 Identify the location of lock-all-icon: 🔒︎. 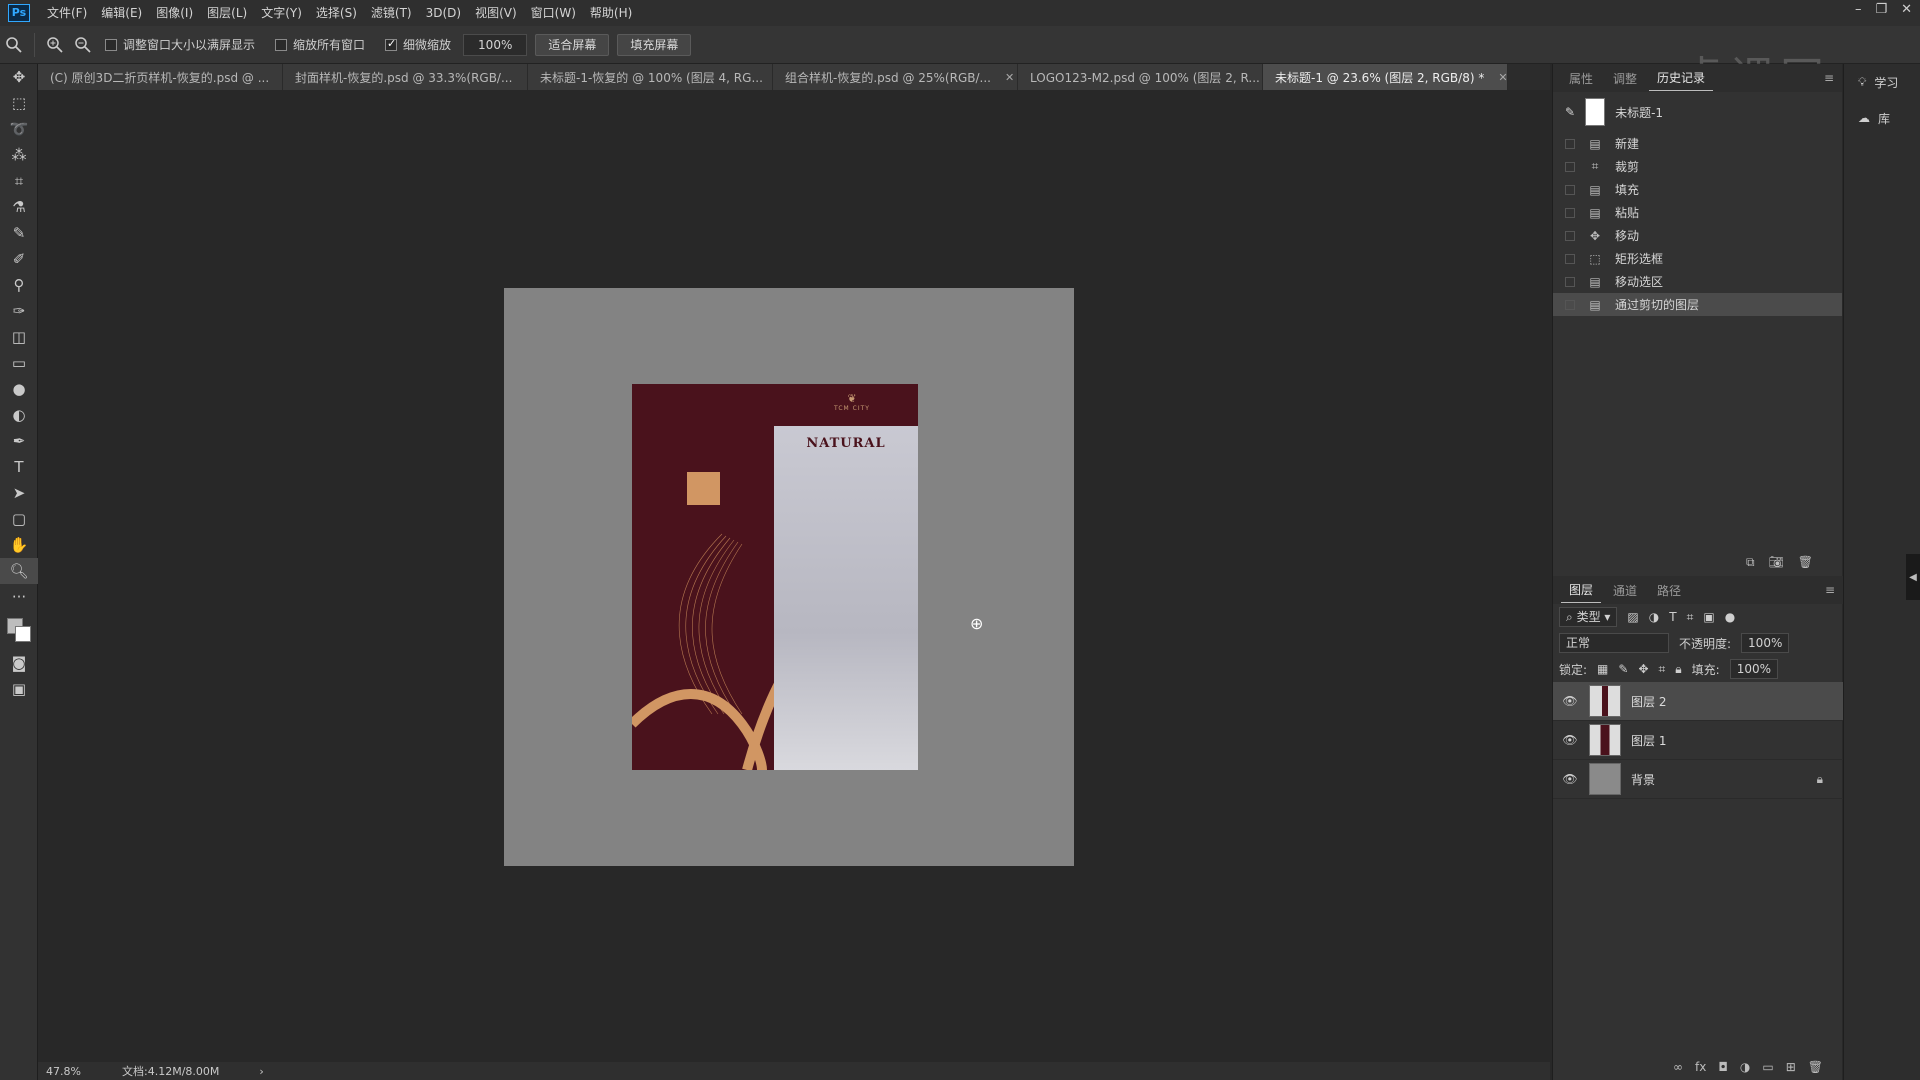
(1678, 669).